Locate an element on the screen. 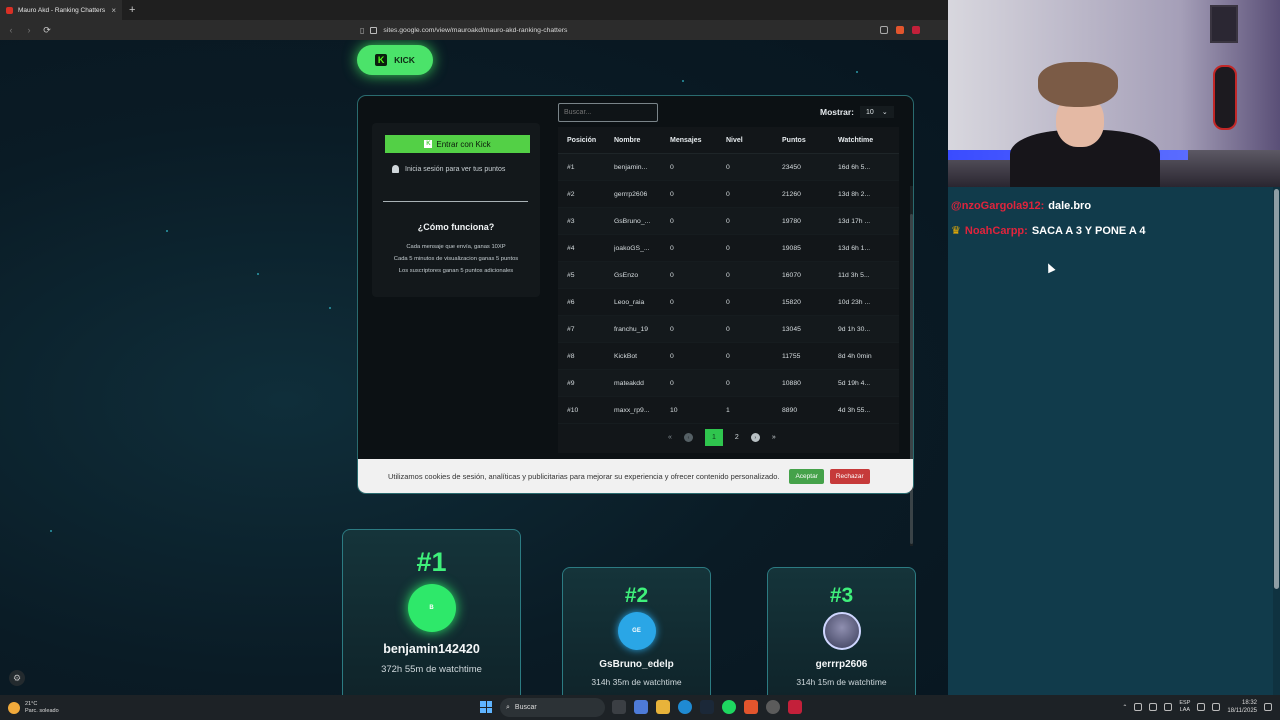  rewards-icon is located at coordinates (916, 30).